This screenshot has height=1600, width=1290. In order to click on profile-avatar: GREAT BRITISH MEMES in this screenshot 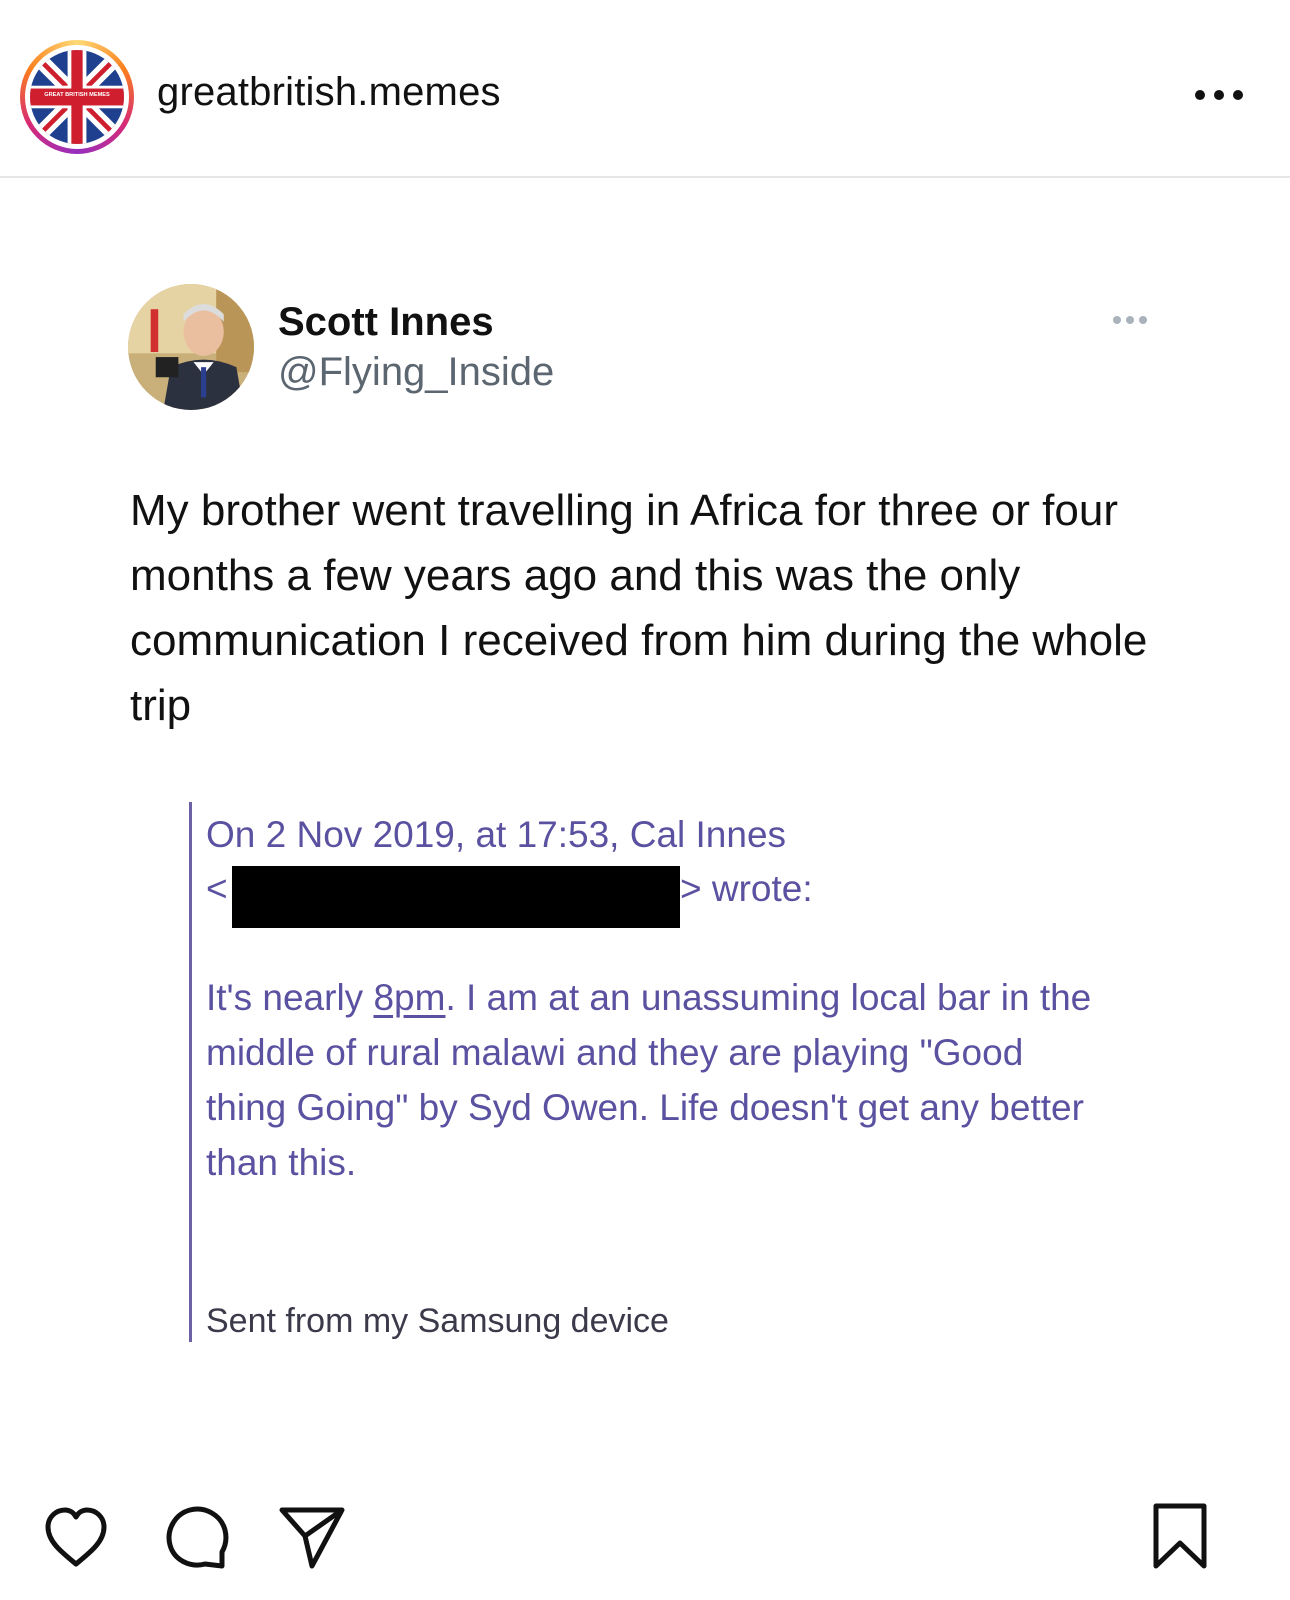, I will do `click(77, 97)`.